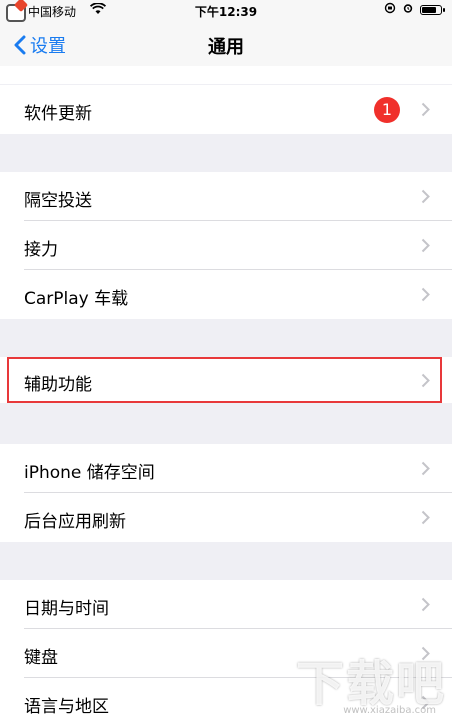 The image size is (452, 718). I want to click on row-accessibility: 辅助功能, so click(226, 380).